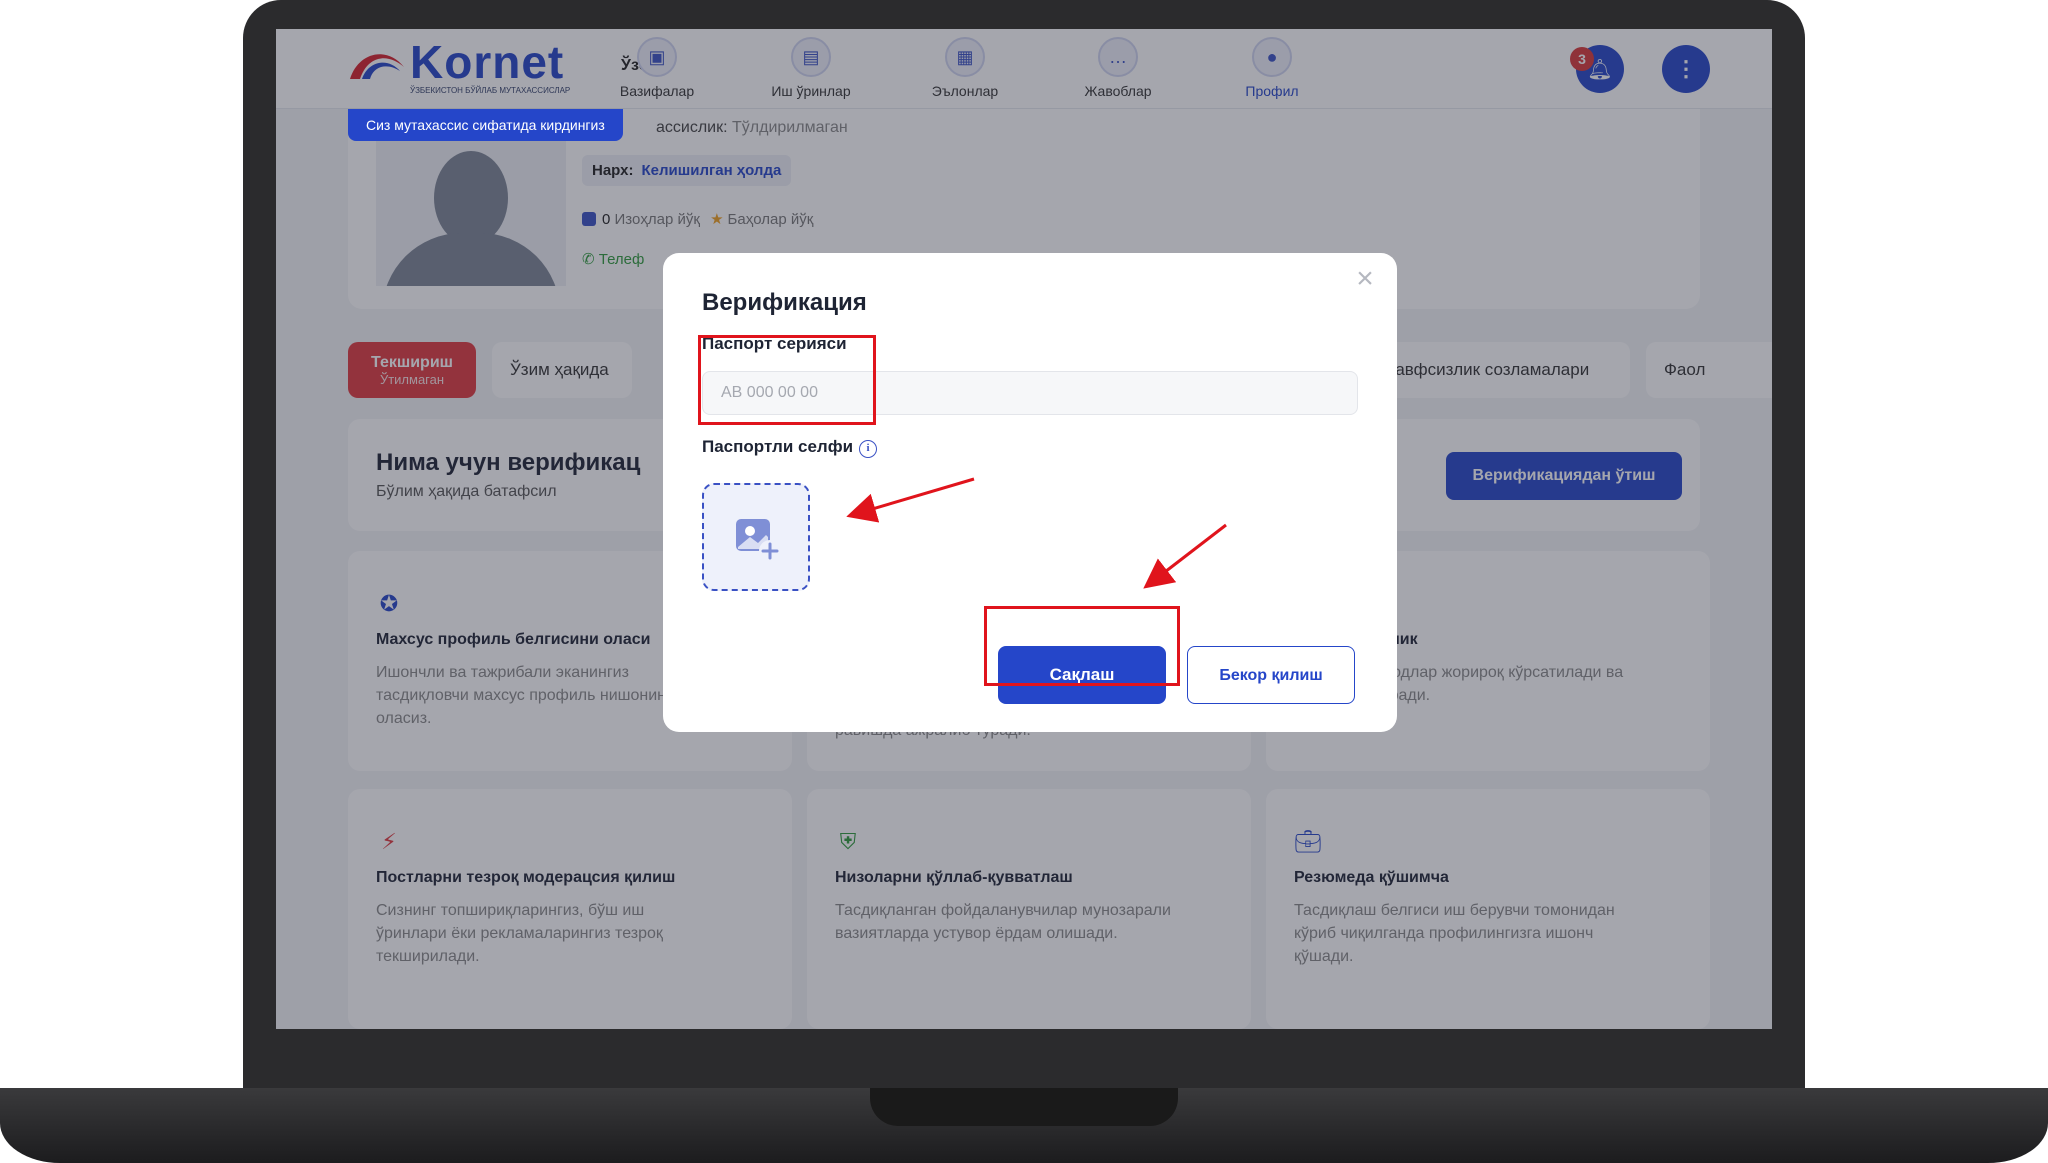 The image size is (2048, 1163). What do you see at coordinates (1024, 1107) in the screenshot?
I see `laptop-notch` at bounding box center [1024, 1107].